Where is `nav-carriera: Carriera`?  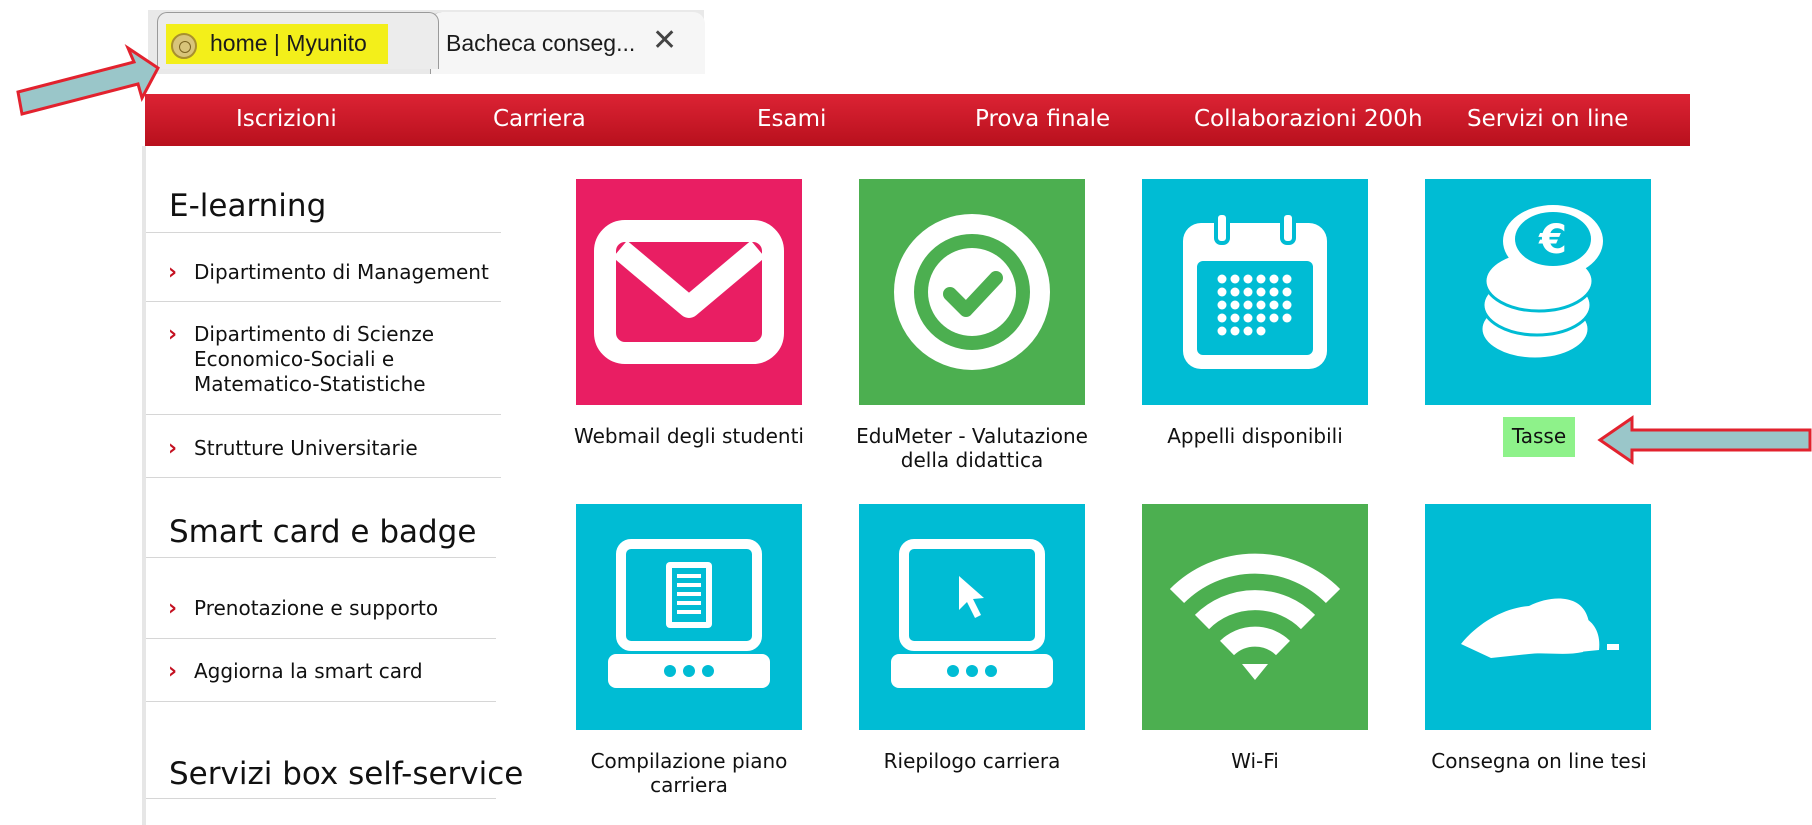
nav-carriera: Carriera is located at coordinates (539, 119).